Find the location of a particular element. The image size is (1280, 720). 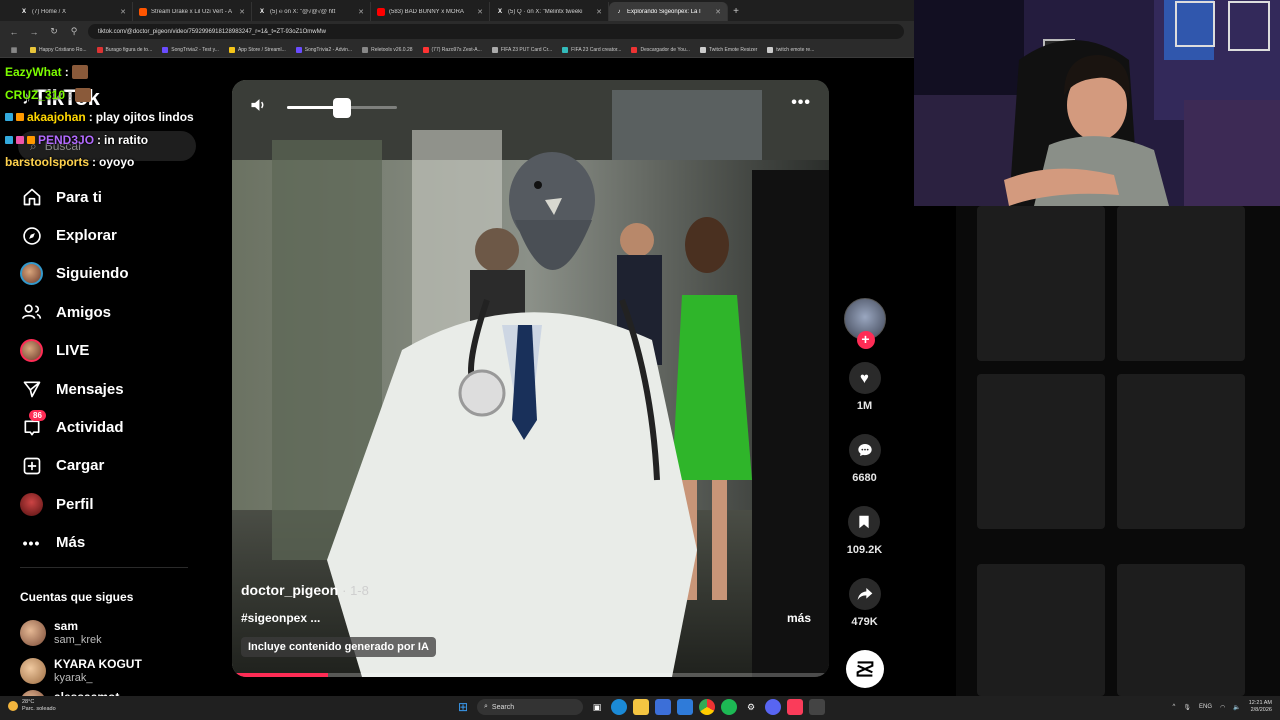

nav-item-live: LIVE is located at coordinates (110, 351).